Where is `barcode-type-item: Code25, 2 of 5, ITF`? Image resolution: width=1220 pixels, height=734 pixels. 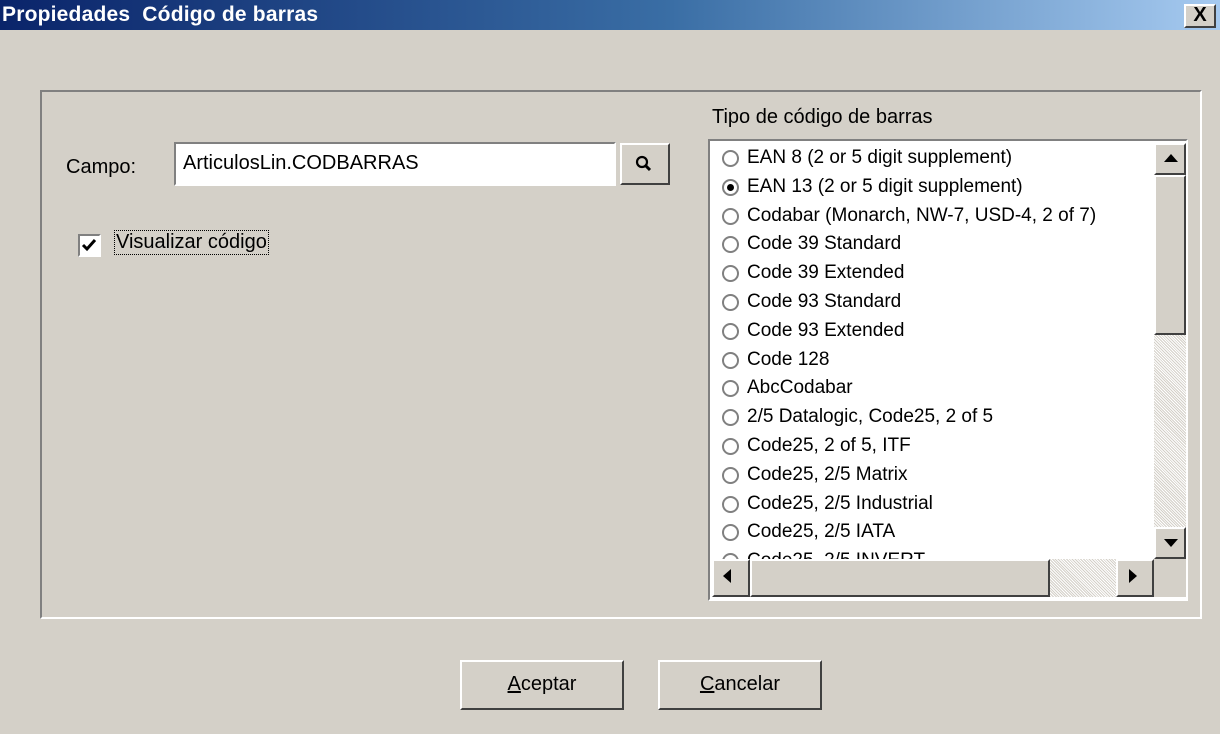 barcode-type-item: Code25, 2 of 5, ITF is located at coordinates (936, 449).